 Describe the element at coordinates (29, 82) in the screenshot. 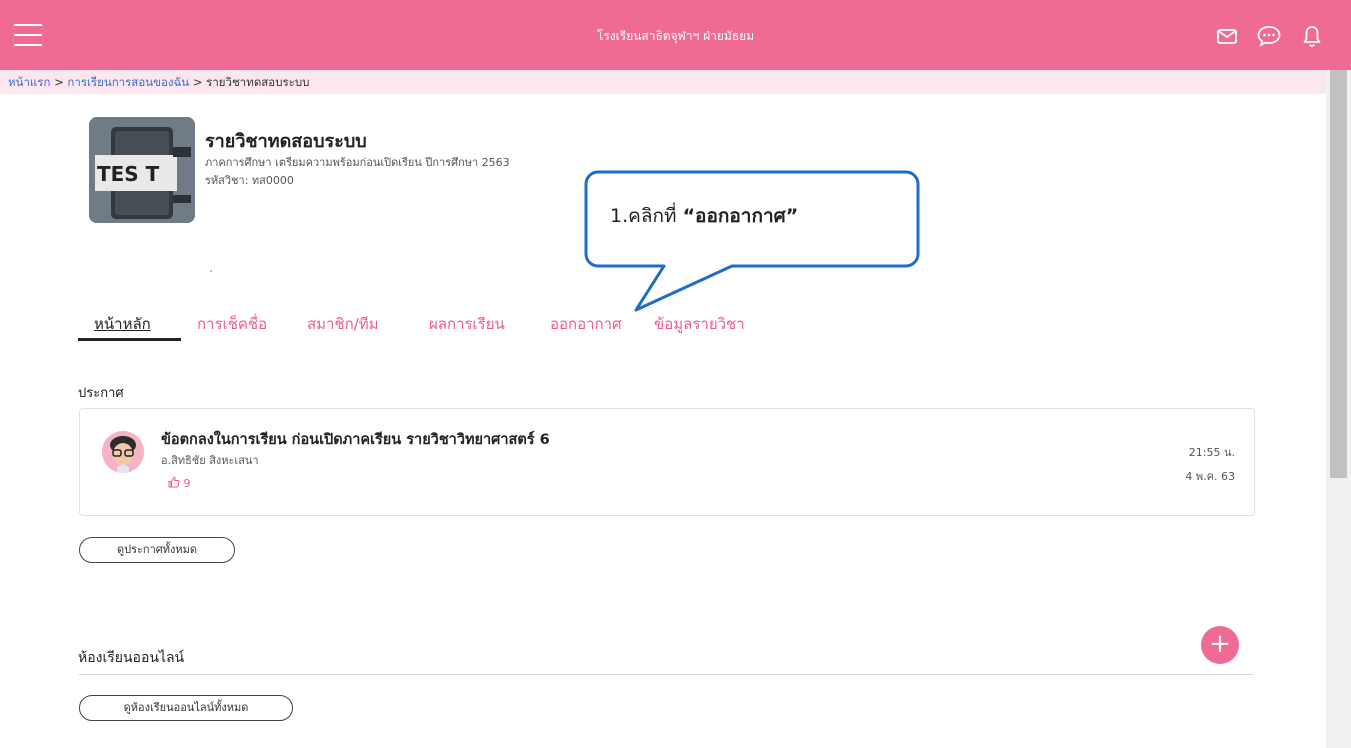

I see `breadcrumb-home: หน้าแรก` at that location.